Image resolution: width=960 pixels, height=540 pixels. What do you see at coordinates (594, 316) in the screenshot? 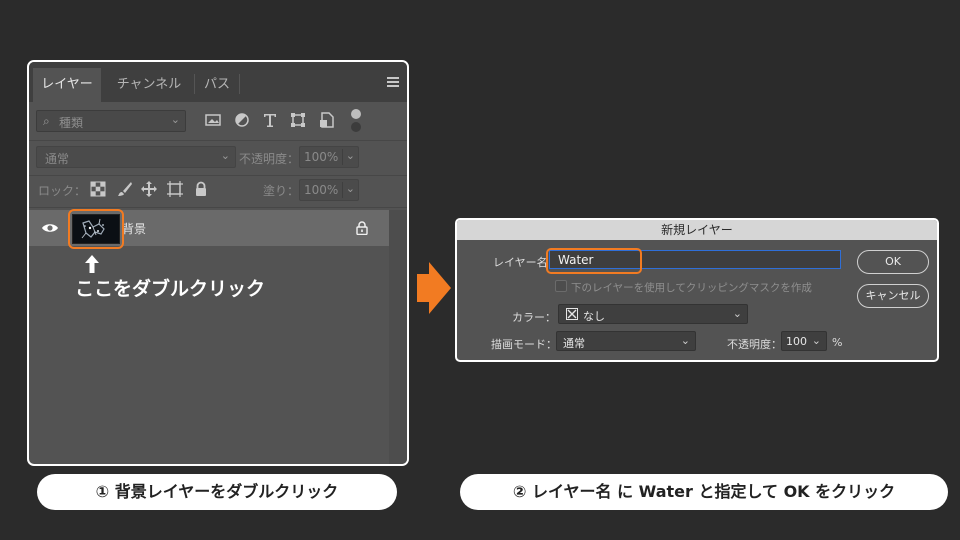
I see `color-value: なし` at bounding box center [594, 316].